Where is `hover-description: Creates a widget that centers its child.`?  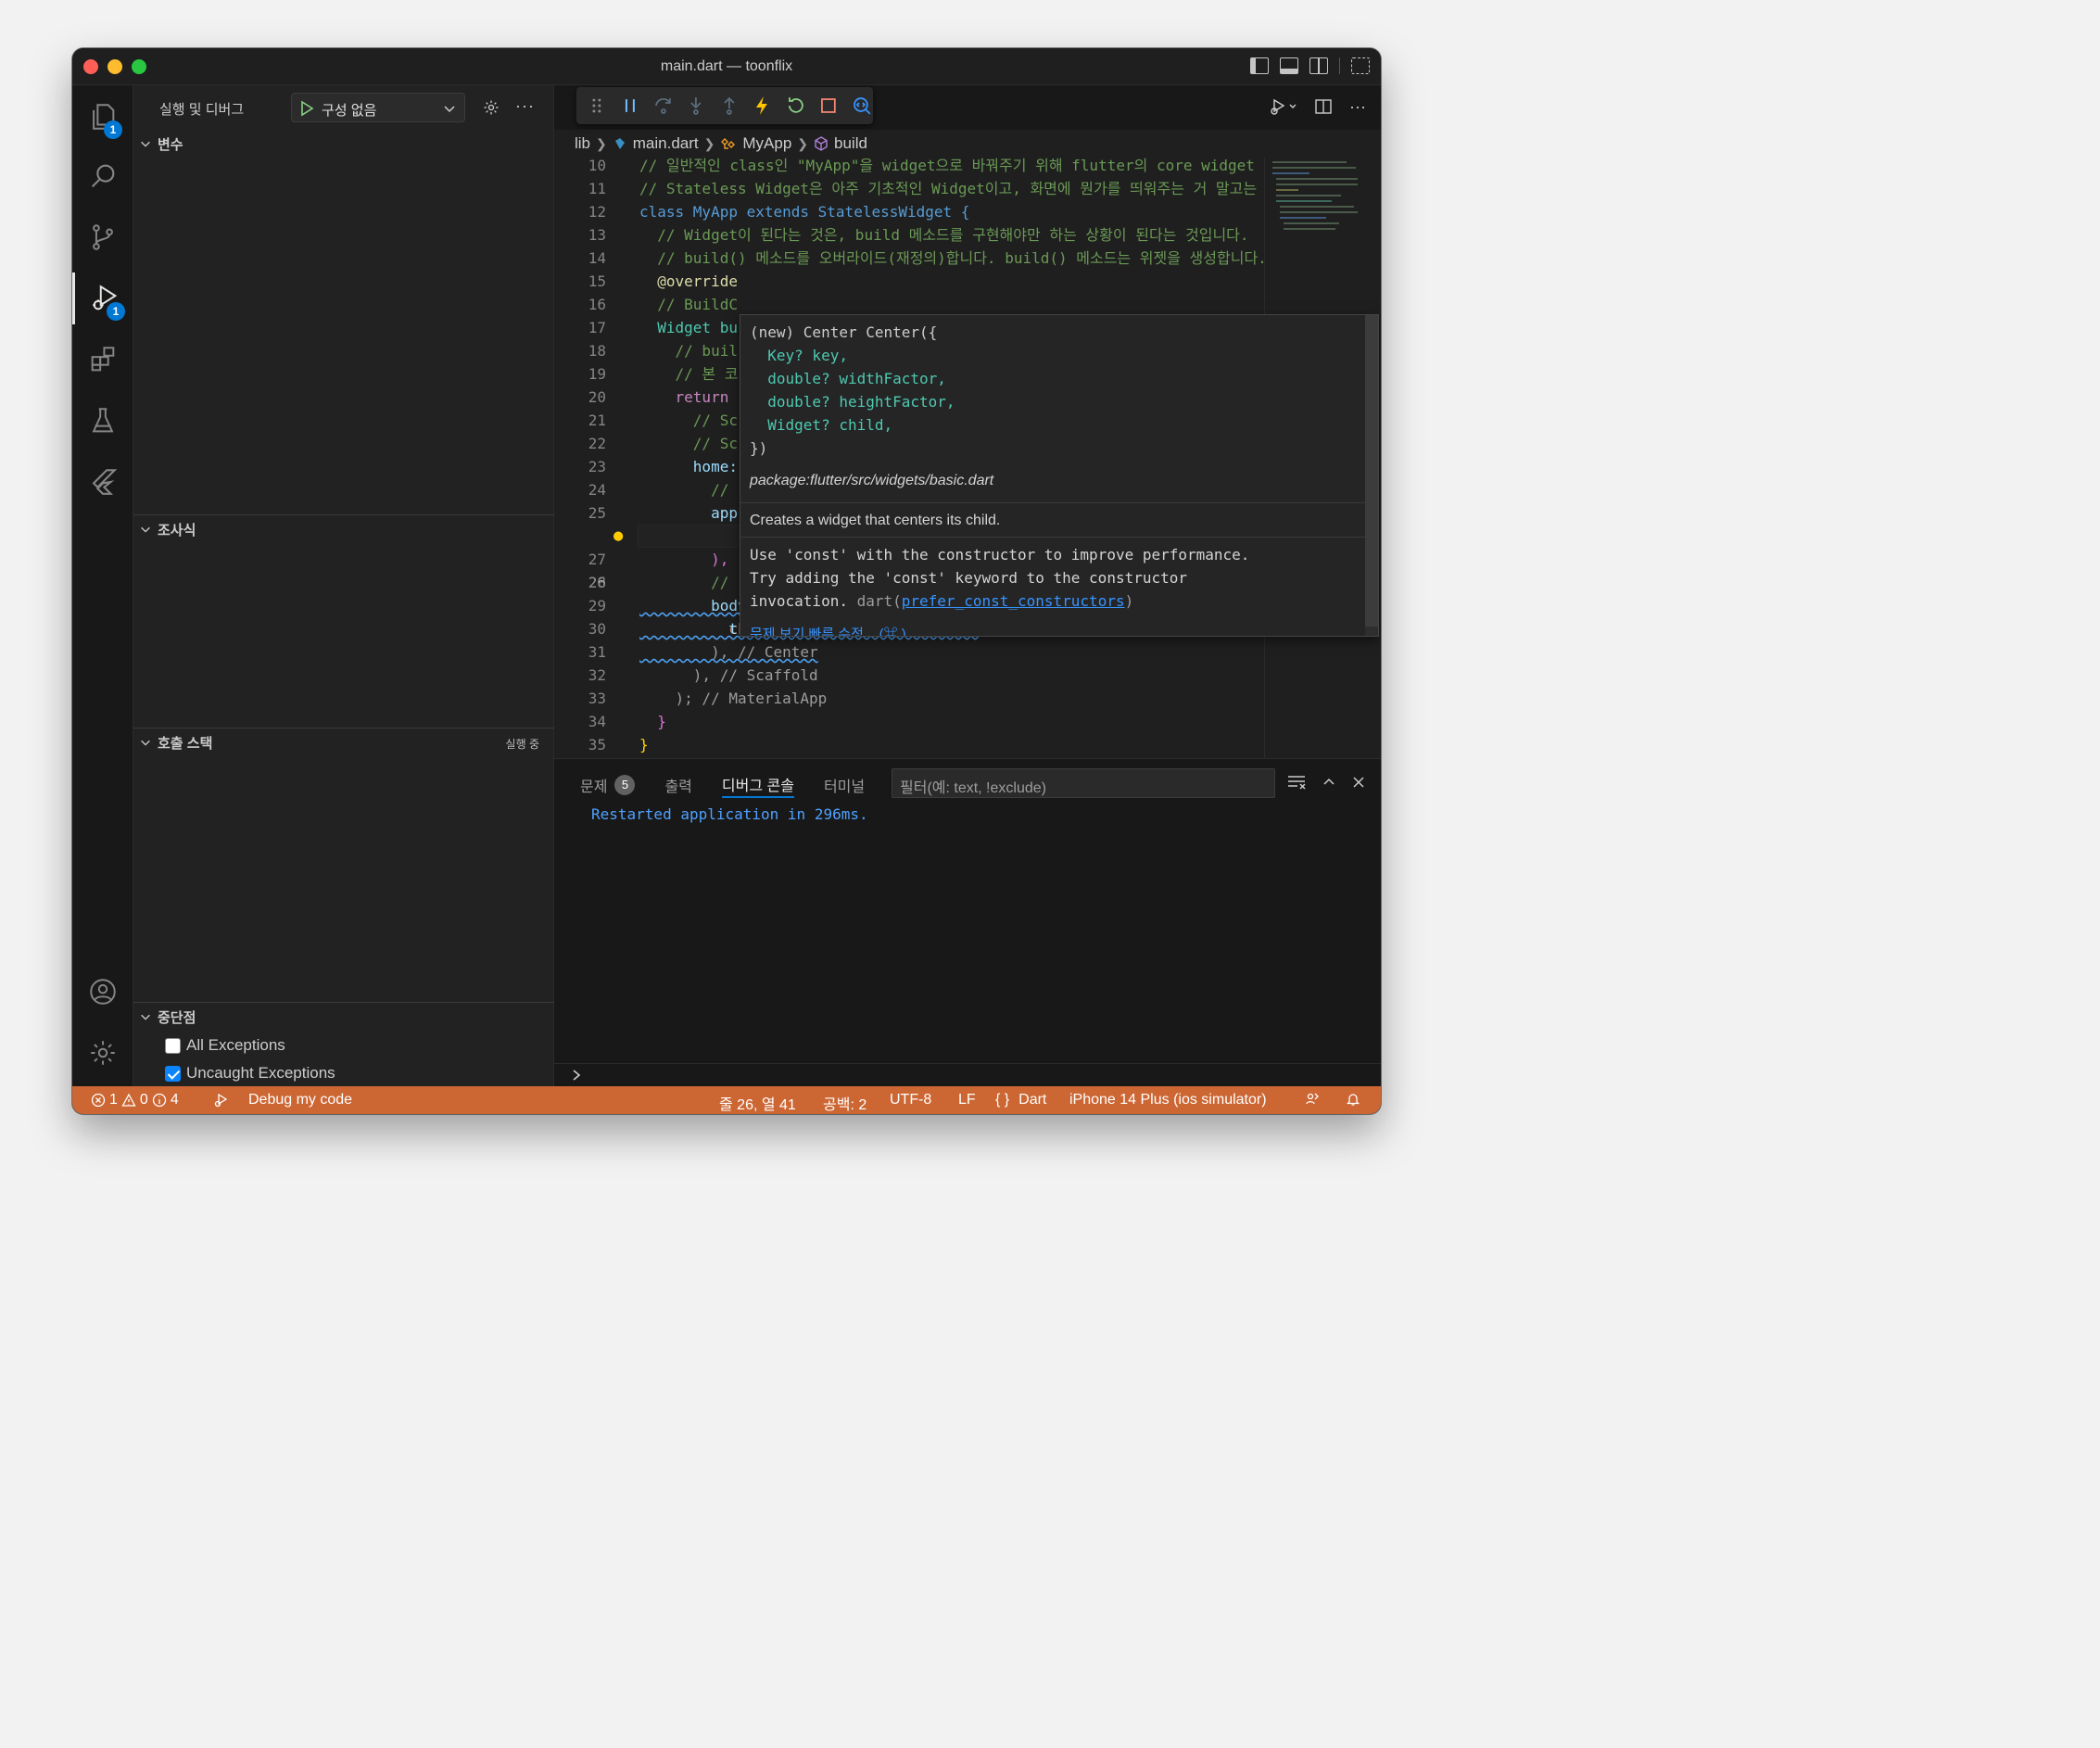 hover-description: Creates a widget that centers its child. is located at coordinates (875, 520).